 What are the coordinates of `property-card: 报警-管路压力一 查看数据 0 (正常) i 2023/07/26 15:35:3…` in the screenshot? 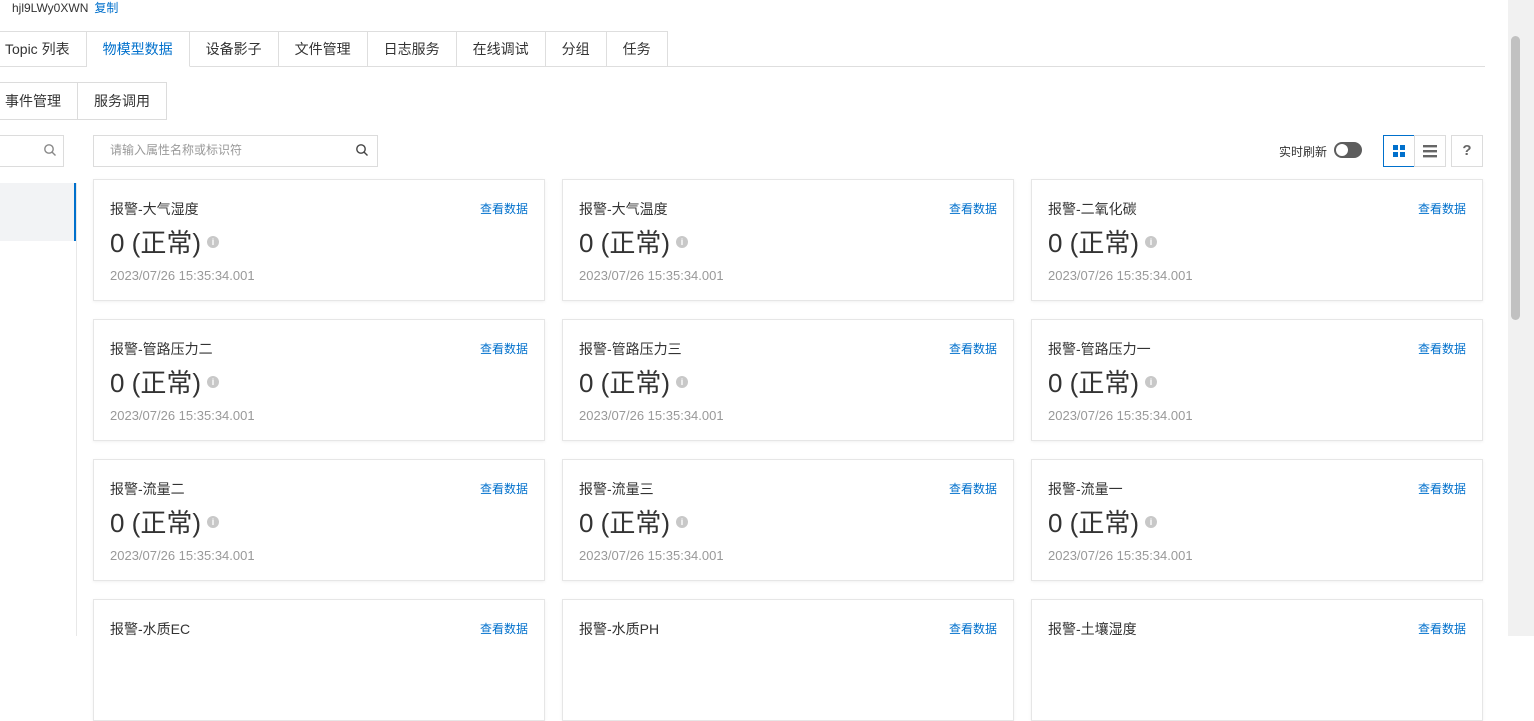 It's located at (1257, 380).